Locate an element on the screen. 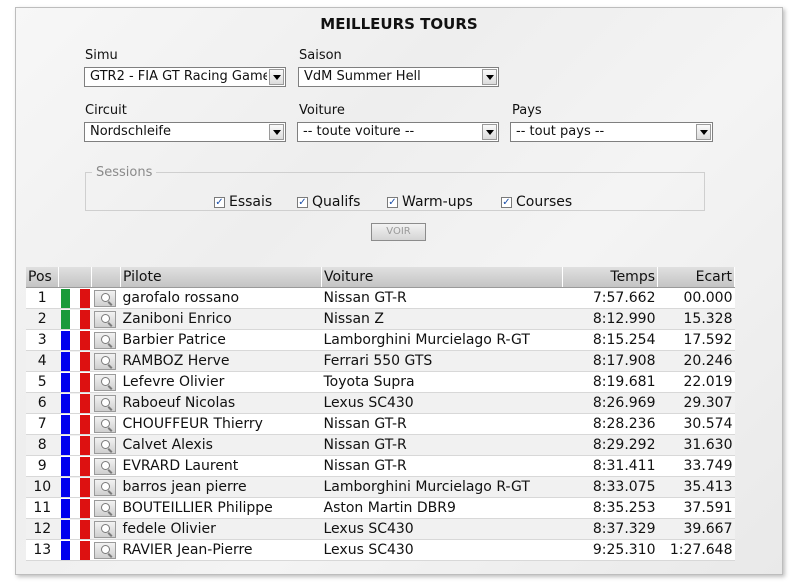 This screenshot has width=800, height=584. qualifs-label: Qualifs is located at coordinates (336, 202).